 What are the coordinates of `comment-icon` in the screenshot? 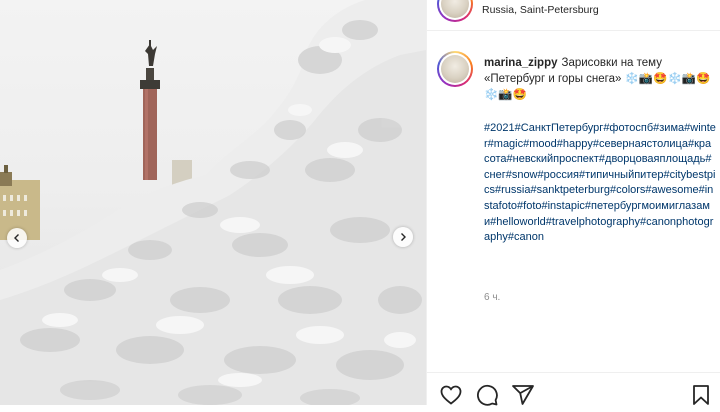 It's located at (487, 395).